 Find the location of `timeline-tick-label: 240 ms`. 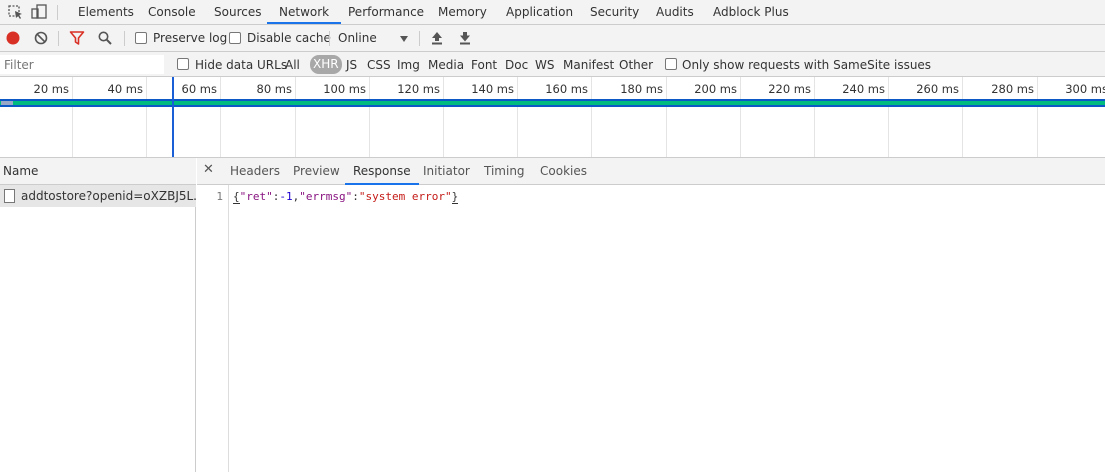

timeline-tick-label: 240 ms is located at coordinates (863, 89).